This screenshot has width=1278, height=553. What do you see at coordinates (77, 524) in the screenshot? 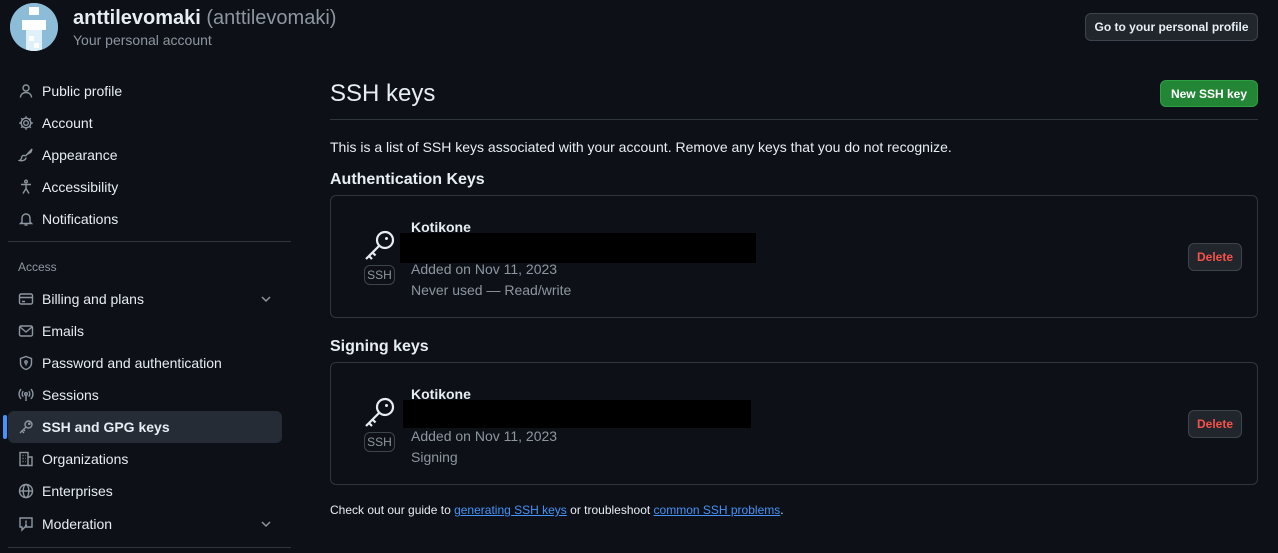
I see `sidebar-item-label: Moderation` at bounding box center [77, 524].